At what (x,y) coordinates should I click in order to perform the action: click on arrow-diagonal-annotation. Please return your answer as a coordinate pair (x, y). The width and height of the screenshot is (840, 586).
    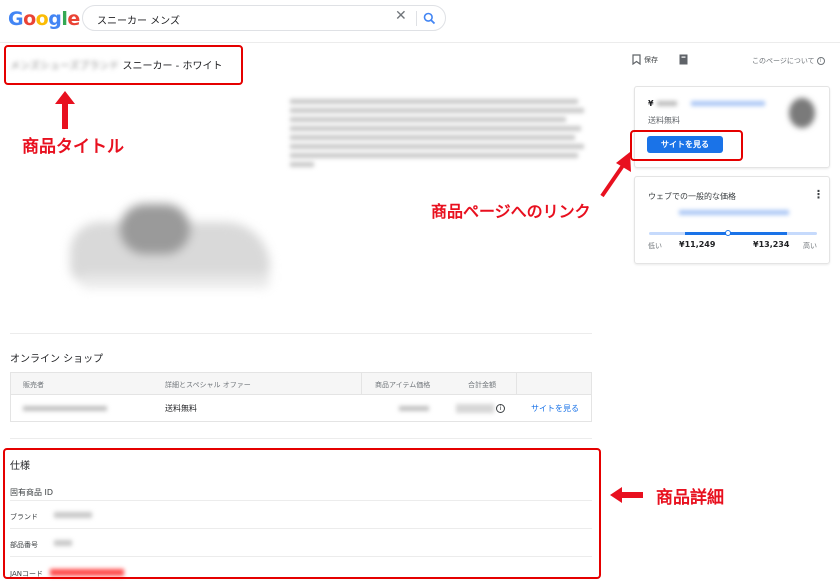
    Looking at the image, I should click on (615, 175).